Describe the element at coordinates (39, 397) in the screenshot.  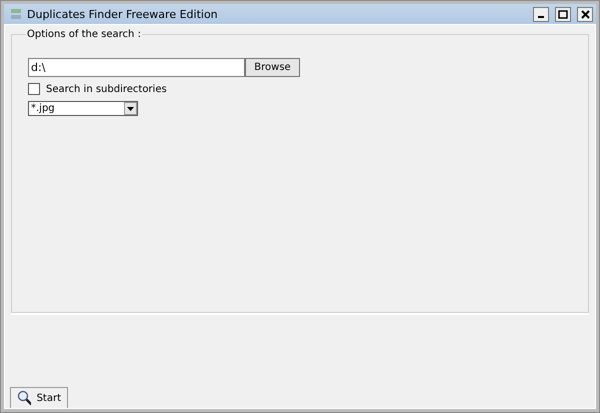
I see `start-button: Start` at that location.